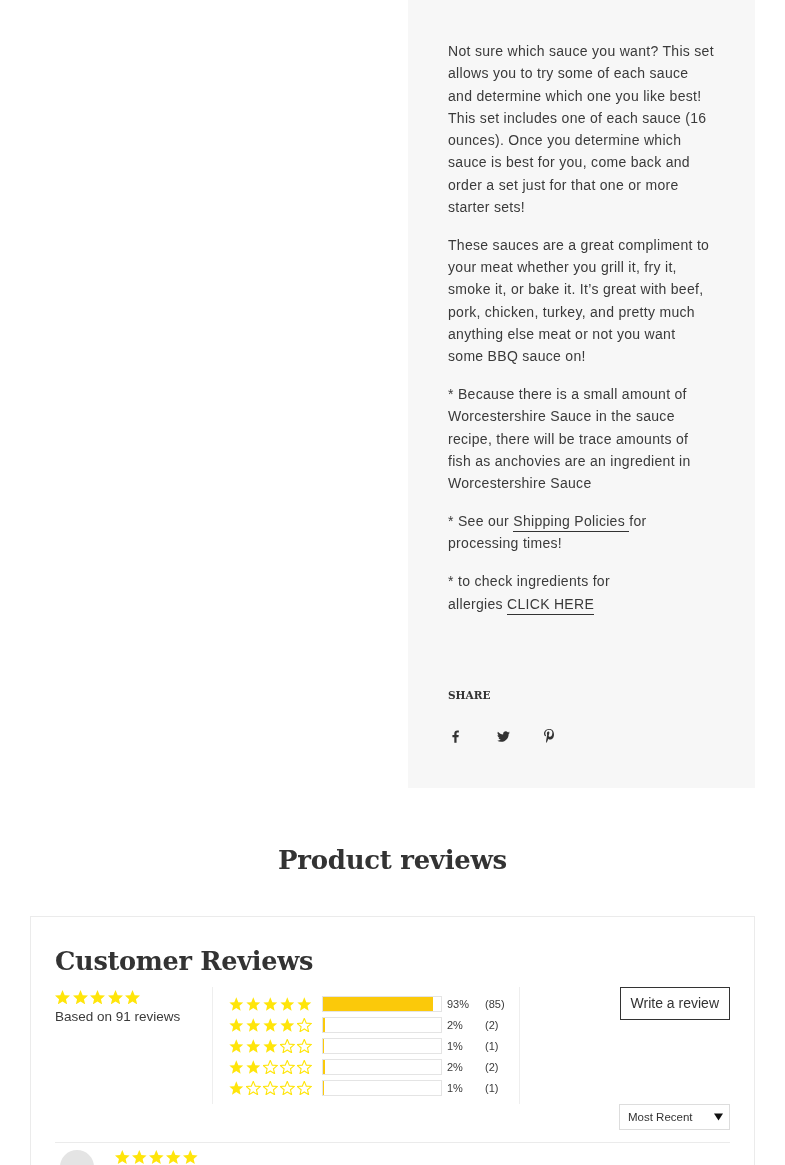 The image size is (785, 1165). I want to click on reviews-title: Customer Reviews, so click(184, 961).